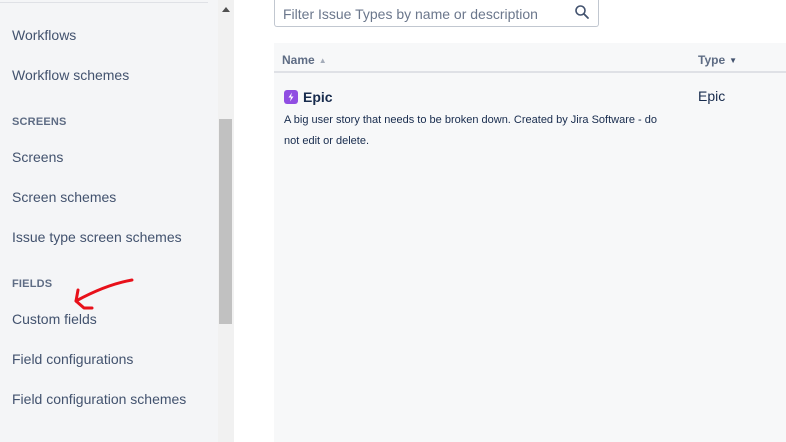 Image resolution: width=786 pixels, height=442 pixels. I want to click on sidebar-item-issue-type-screen-schemes: Issue type screen schemes, so click(97, 237).